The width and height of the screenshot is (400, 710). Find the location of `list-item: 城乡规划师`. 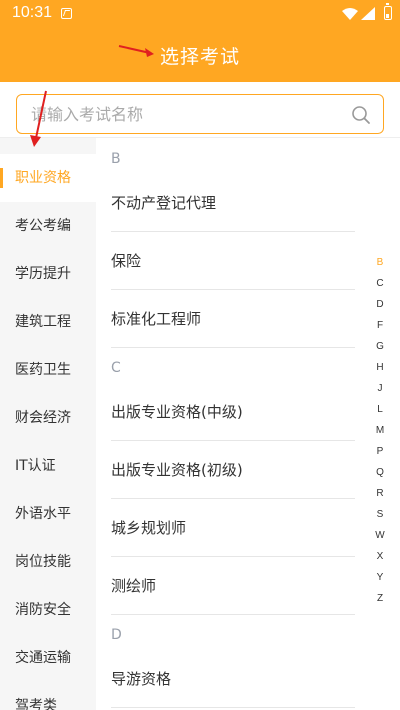

list-item: 城乡规划师 is located at coordinates (233, 528).